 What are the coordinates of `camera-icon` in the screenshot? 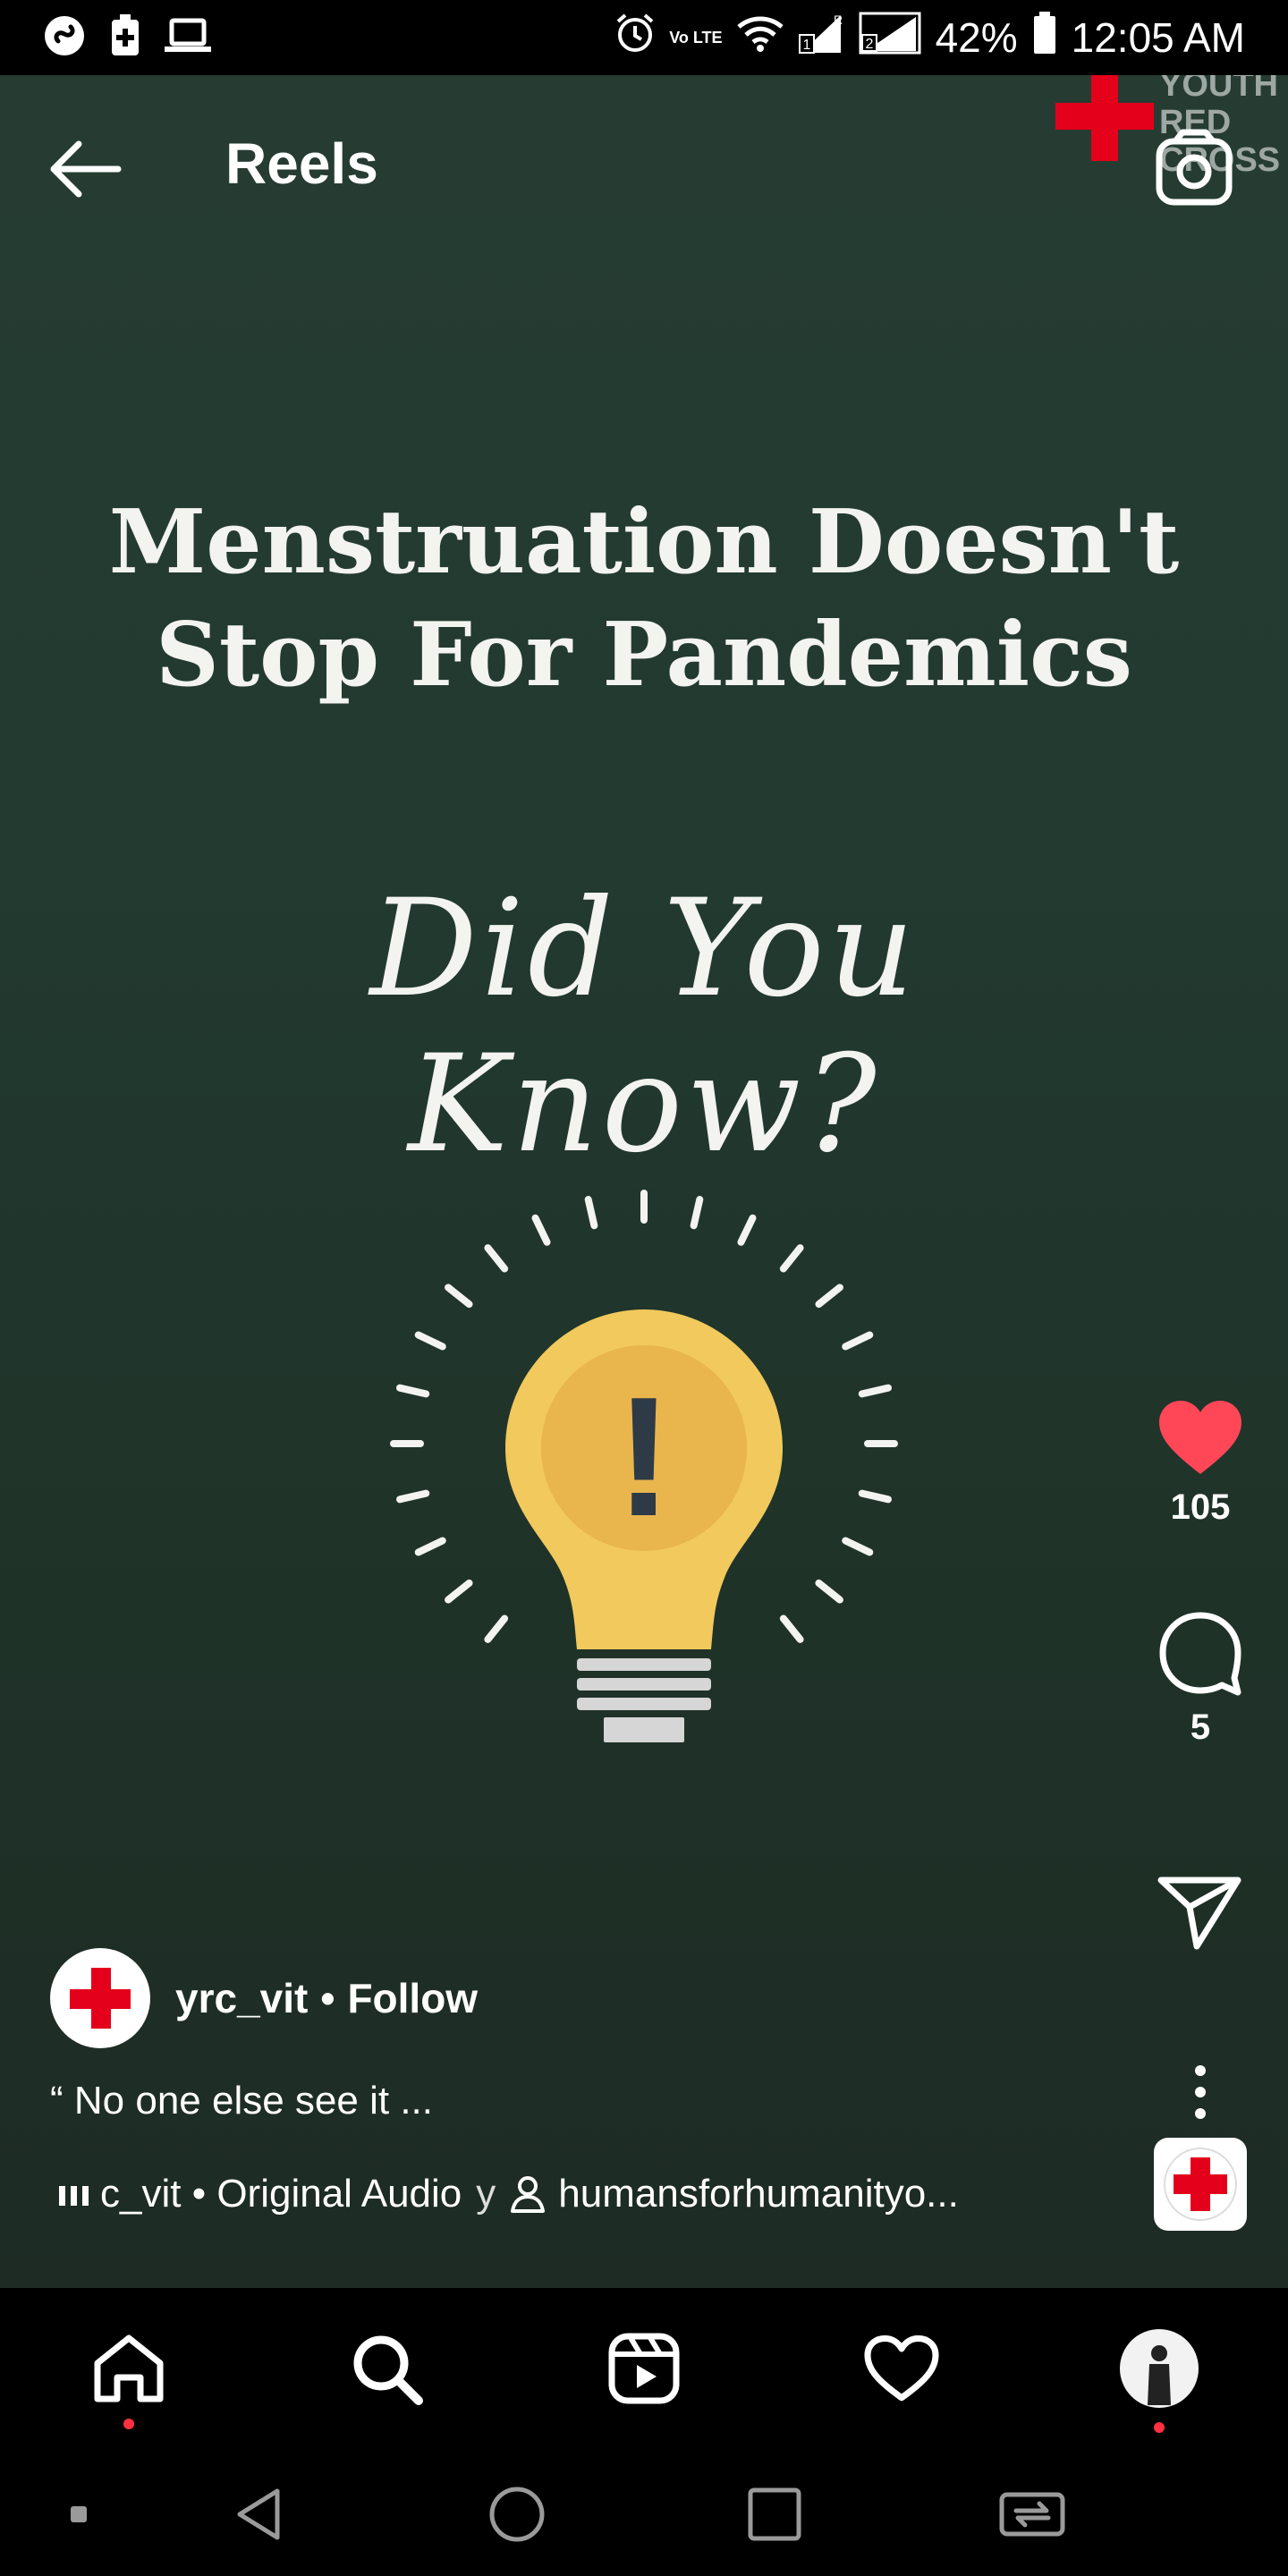 It's located at (1194, 167).